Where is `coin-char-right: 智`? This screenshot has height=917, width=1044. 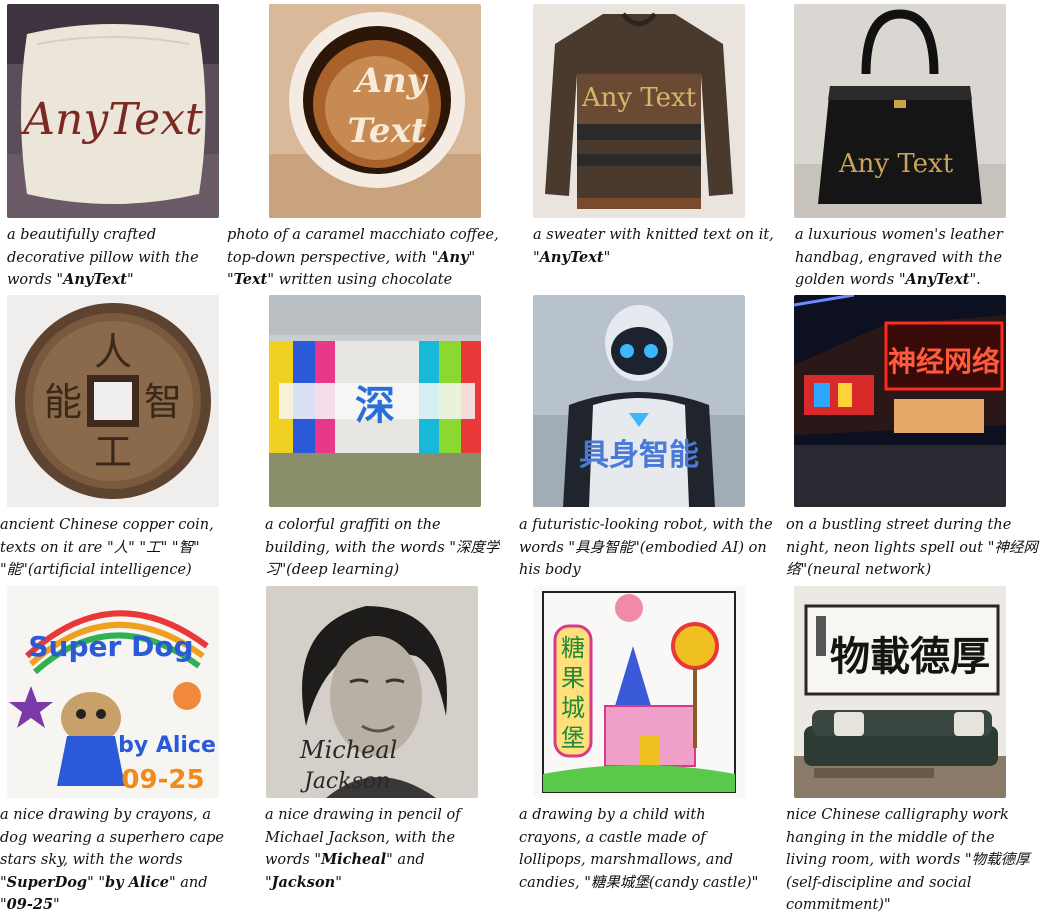 coin-char-right: 智 is located at coordinates (163, 402).